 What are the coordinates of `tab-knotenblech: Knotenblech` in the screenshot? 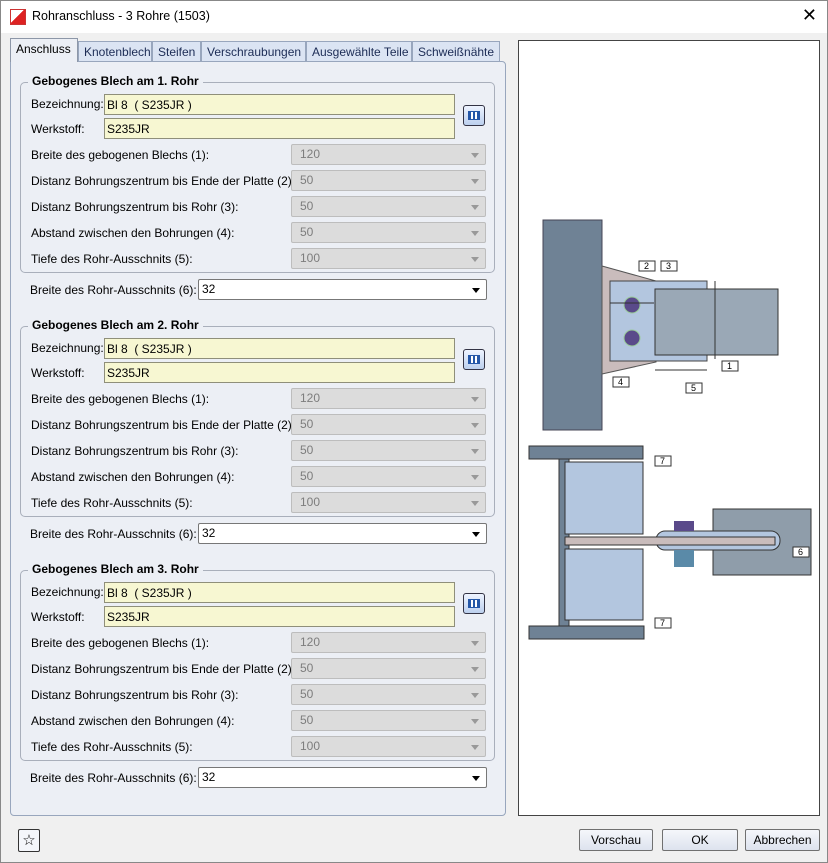 It's located at (115, 51).